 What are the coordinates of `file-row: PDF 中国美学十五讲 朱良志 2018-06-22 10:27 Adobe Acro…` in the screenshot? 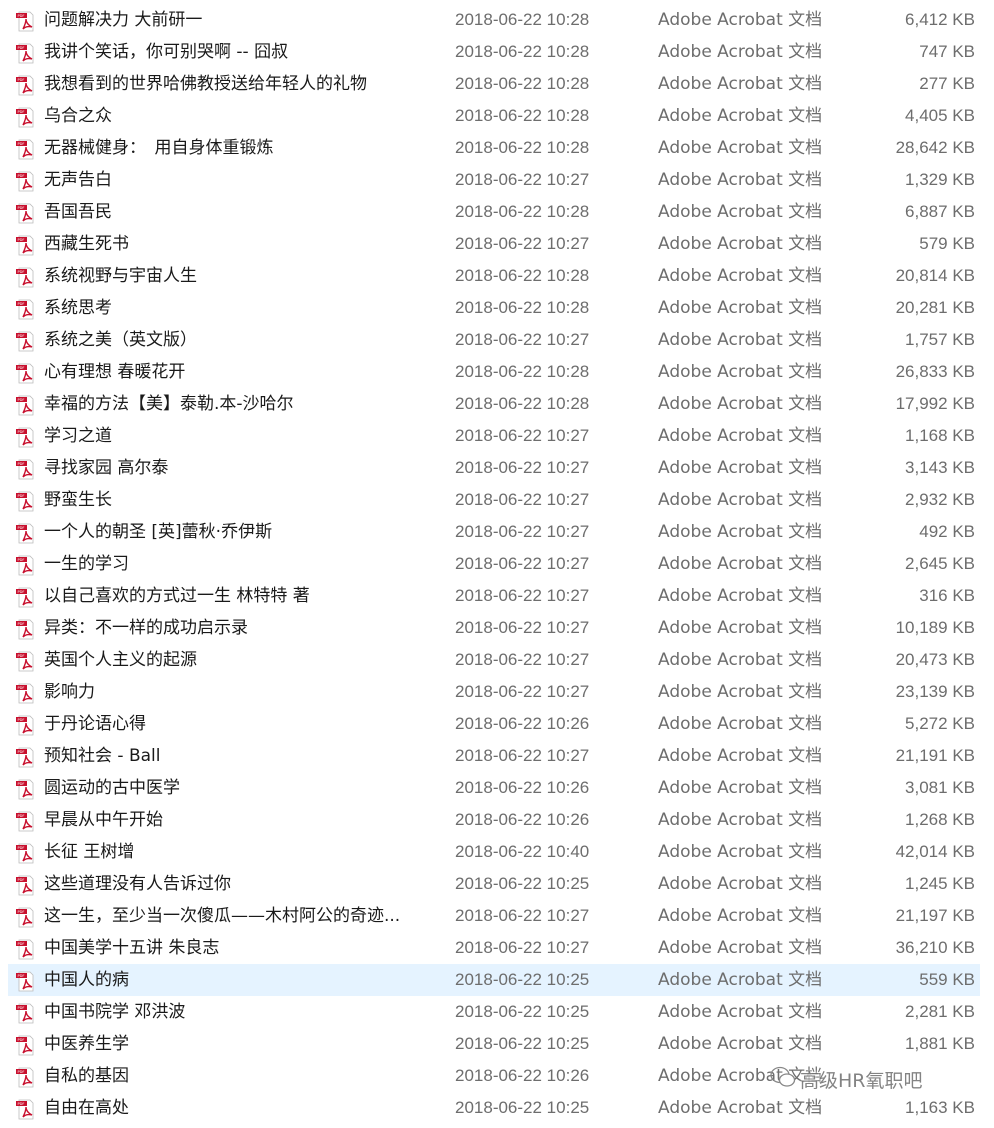 It's located at (497, 948).